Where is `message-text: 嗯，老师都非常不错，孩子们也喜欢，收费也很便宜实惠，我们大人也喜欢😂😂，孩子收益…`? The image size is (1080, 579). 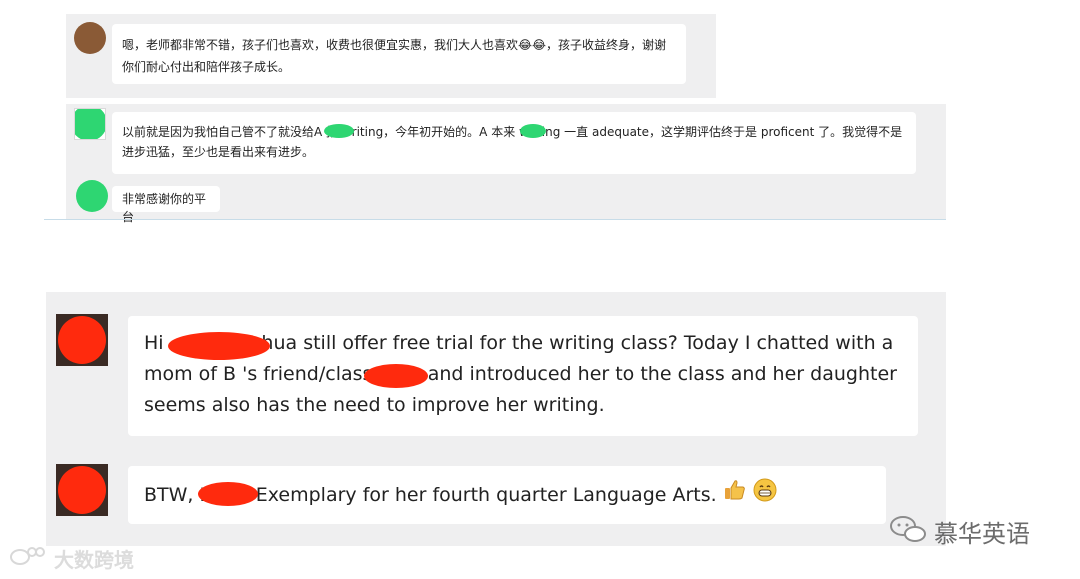 message-text: 嗯，老师都非常不错，孩子们也喜欢，收费也很便宜实惠，我们大人也喜欢😂😂，孩子收益… is located at coordinates (394, 56).